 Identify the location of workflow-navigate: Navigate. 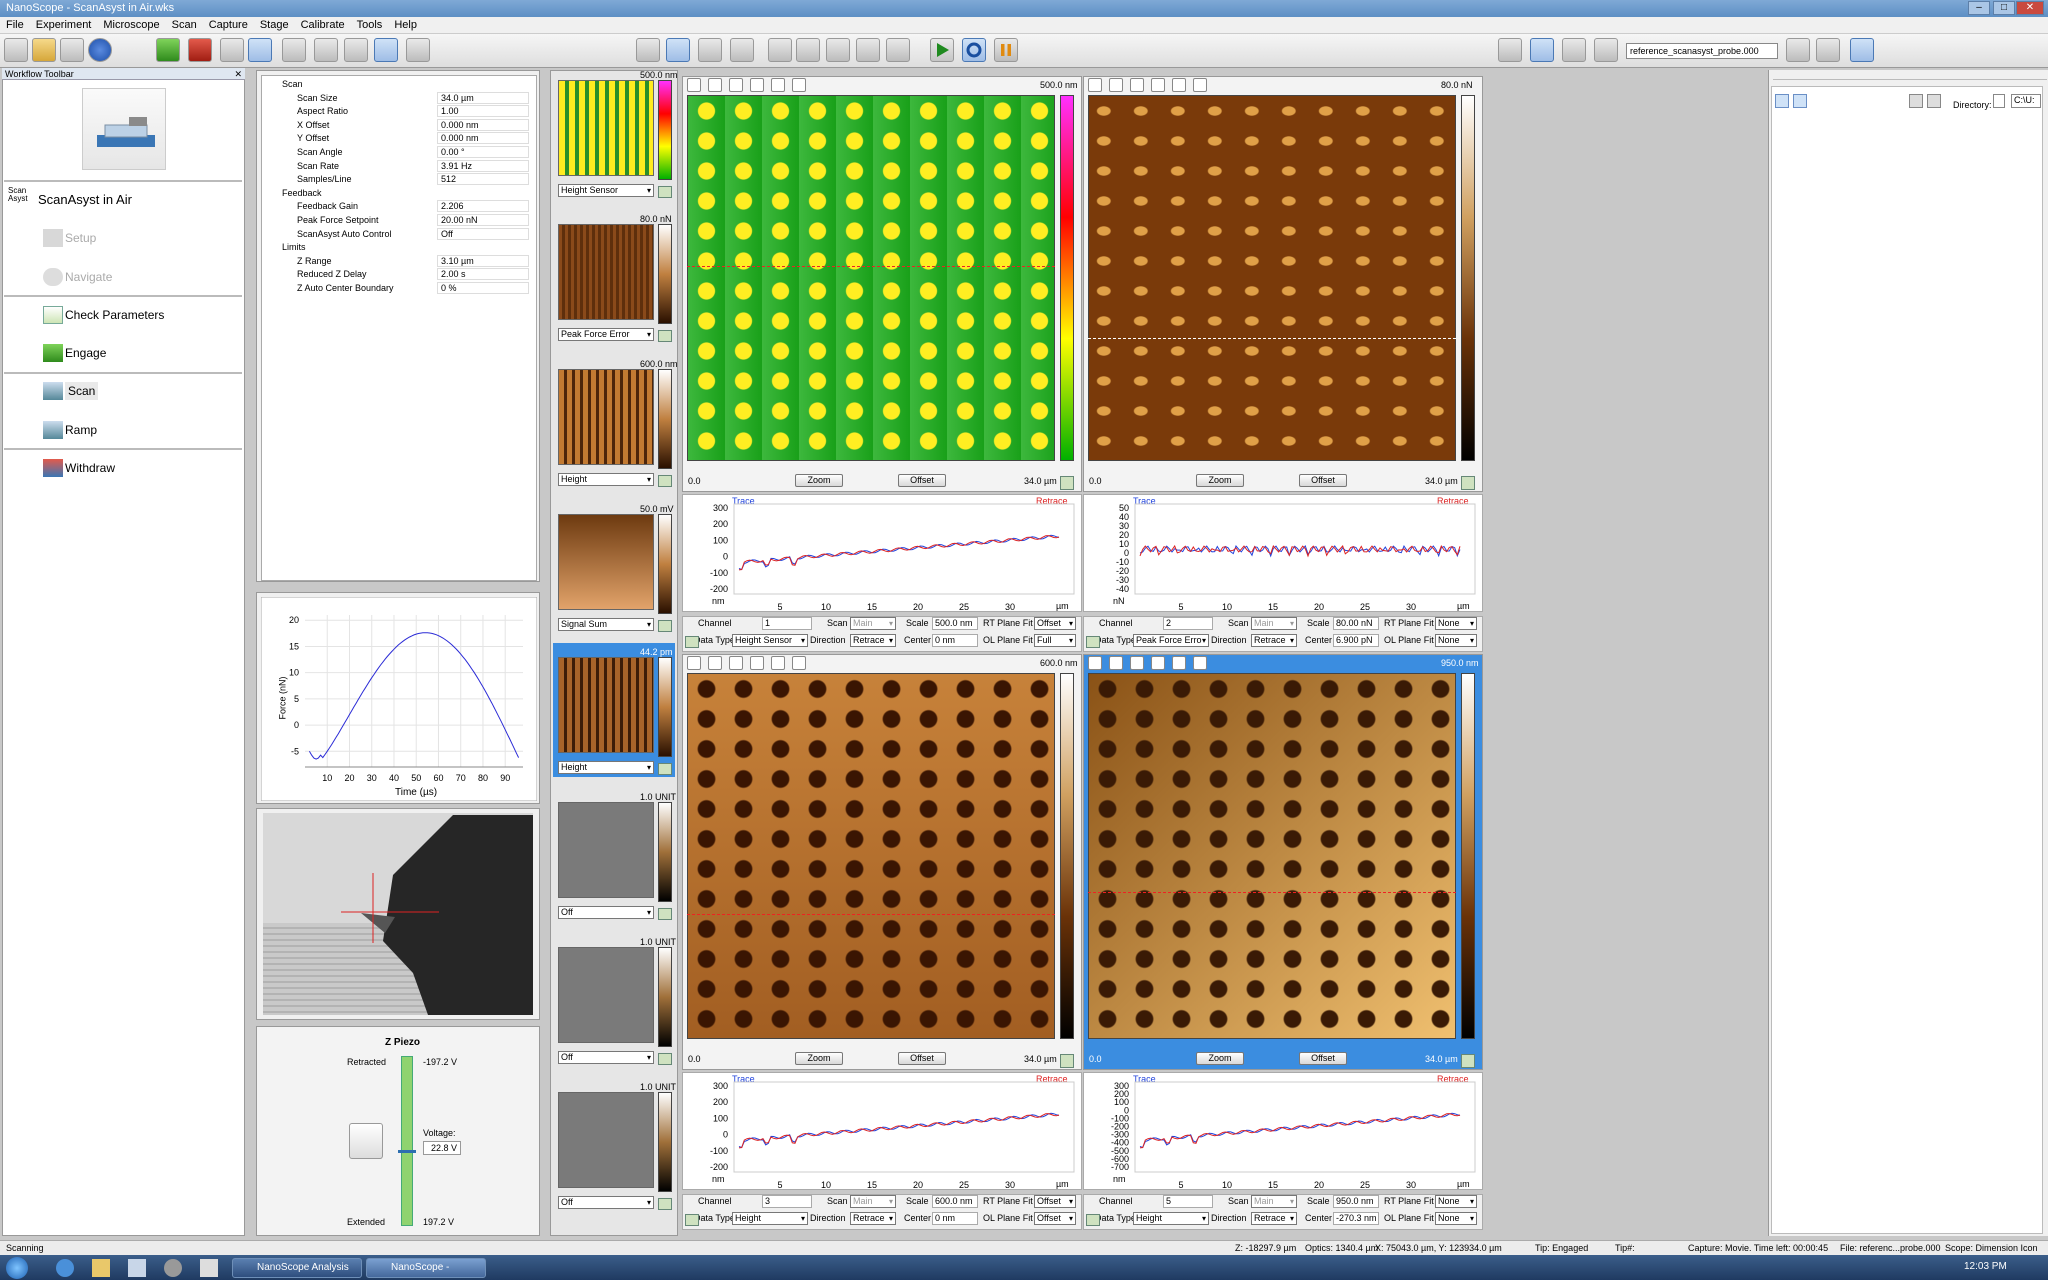
(77, 277).